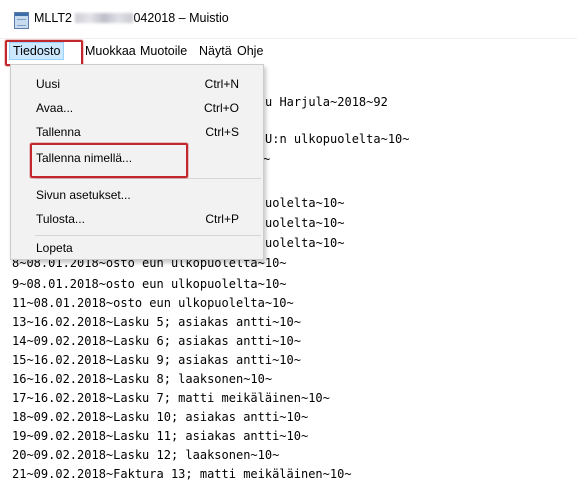 The width and height of the screenshot is (577, 503). What do you see at coordinates (109, 160) in the screenshot?
I see `tallenna-nimella-highlight-annotation` at bounding box center [109, 160].